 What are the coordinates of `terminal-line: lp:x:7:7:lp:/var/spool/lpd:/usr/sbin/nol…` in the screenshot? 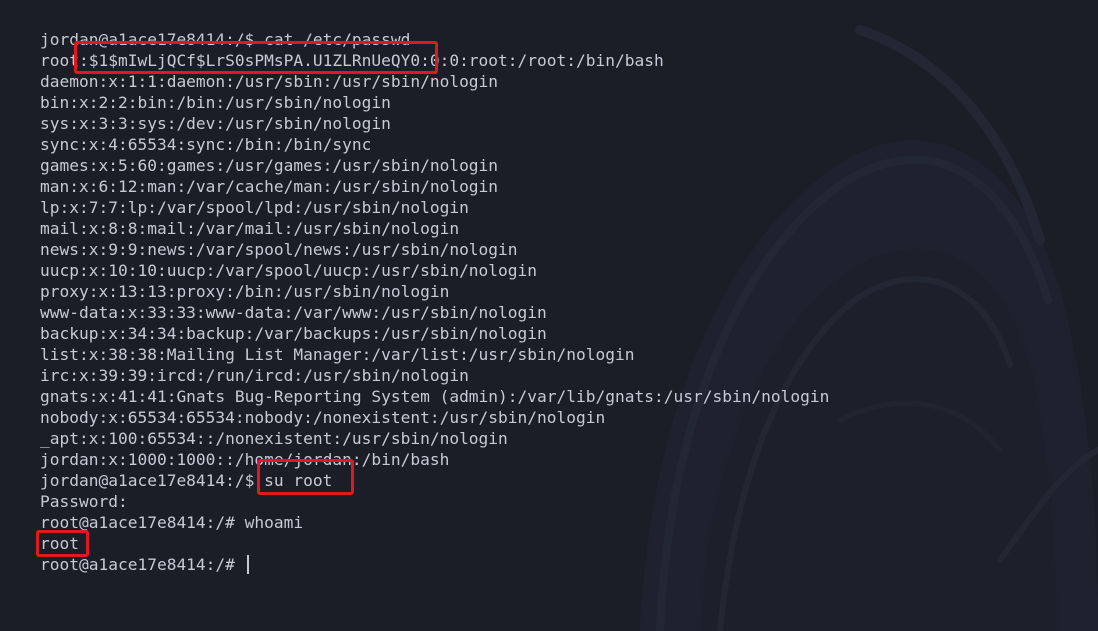 It's located at (254, 207).